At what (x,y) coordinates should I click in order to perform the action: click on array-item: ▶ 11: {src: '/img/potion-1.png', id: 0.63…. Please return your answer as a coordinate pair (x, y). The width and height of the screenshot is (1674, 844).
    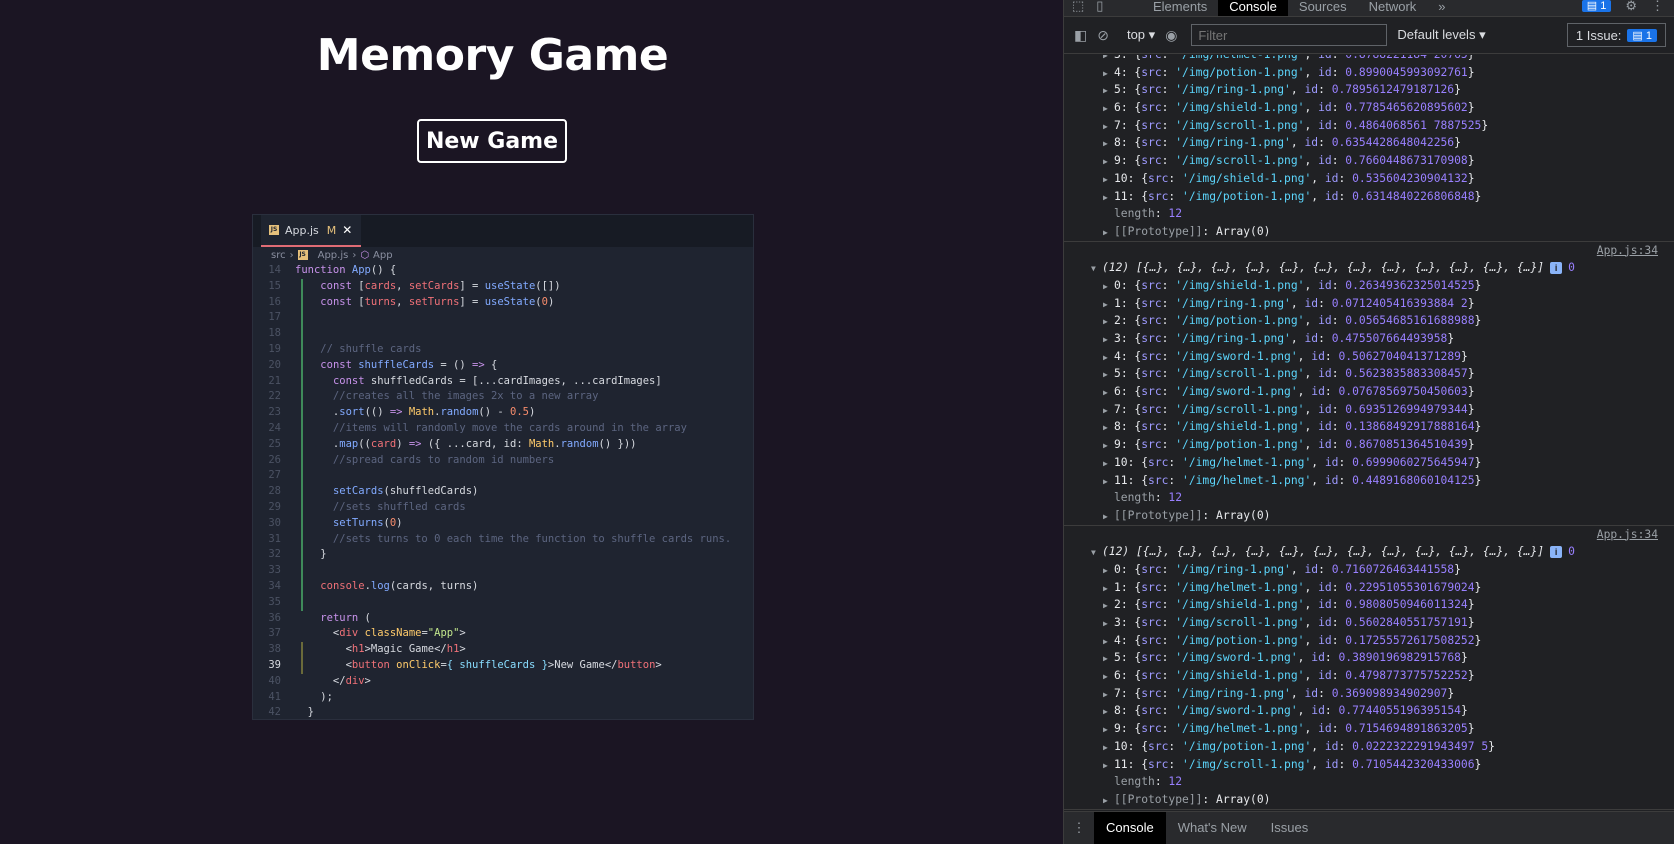
    Looking at the image, I should click on (1369, 197).